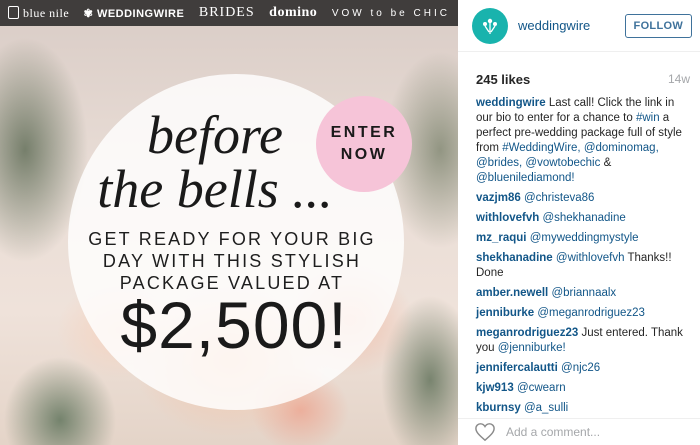 The height and width of the screenshot is (445, 700). What do you see at coordinates (512, 293) in the screenshot?
I see `comment-username: amber.newell` at bounding box center [512, 293].